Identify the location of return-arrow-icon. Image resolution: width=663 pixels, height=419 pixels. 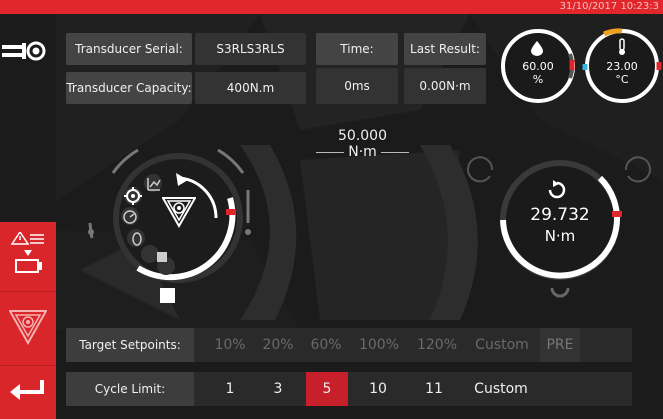
(28, 393).